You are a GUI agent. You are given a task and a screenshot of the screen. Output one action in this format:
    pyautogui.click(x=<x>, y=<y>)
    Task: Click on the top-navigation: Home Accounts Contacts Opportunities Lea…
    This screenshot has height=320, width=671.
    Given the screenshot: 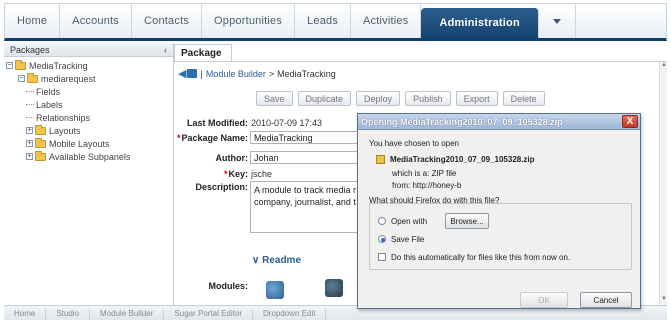 What is the action you would take?
    pyautogui.click(x=335, y=22)
    